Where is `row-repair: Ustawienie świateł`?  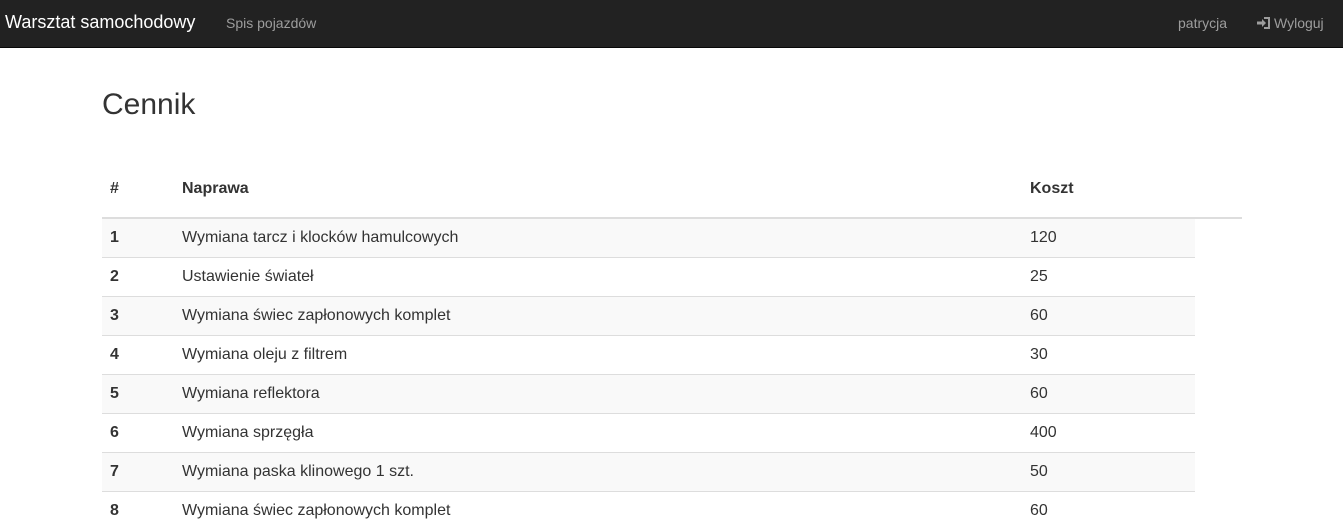 row-repair: Ustawienie świateł is located at coordinates (598, 276).